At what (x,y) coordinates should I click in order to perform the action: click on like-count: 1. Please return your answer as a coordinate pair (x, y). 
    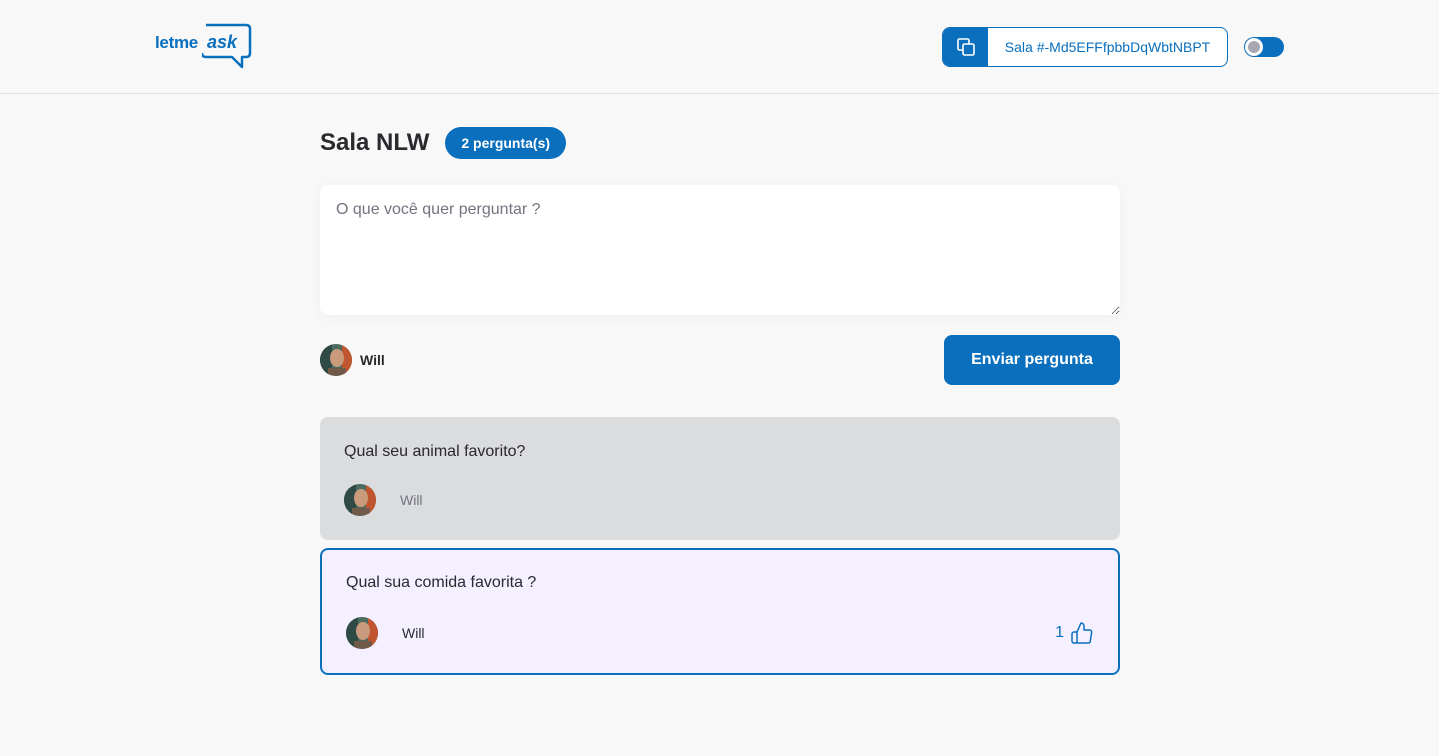
    Looking at the image, I should click on (1059, 632).